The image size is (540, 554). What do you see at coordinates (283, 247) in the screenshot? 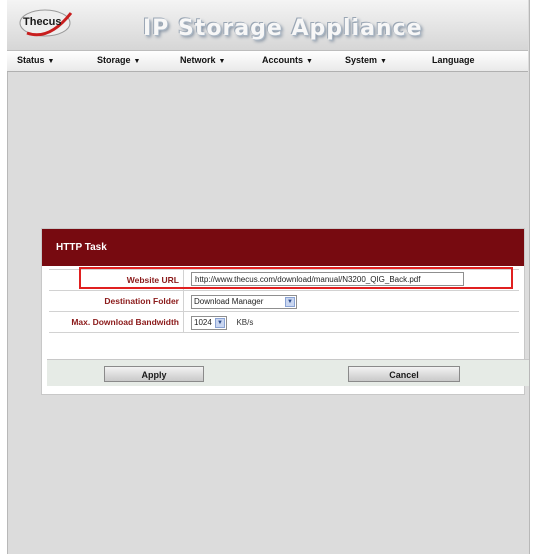
I see `dialog-header: HTTP Task` at bounding box center [283, 247].